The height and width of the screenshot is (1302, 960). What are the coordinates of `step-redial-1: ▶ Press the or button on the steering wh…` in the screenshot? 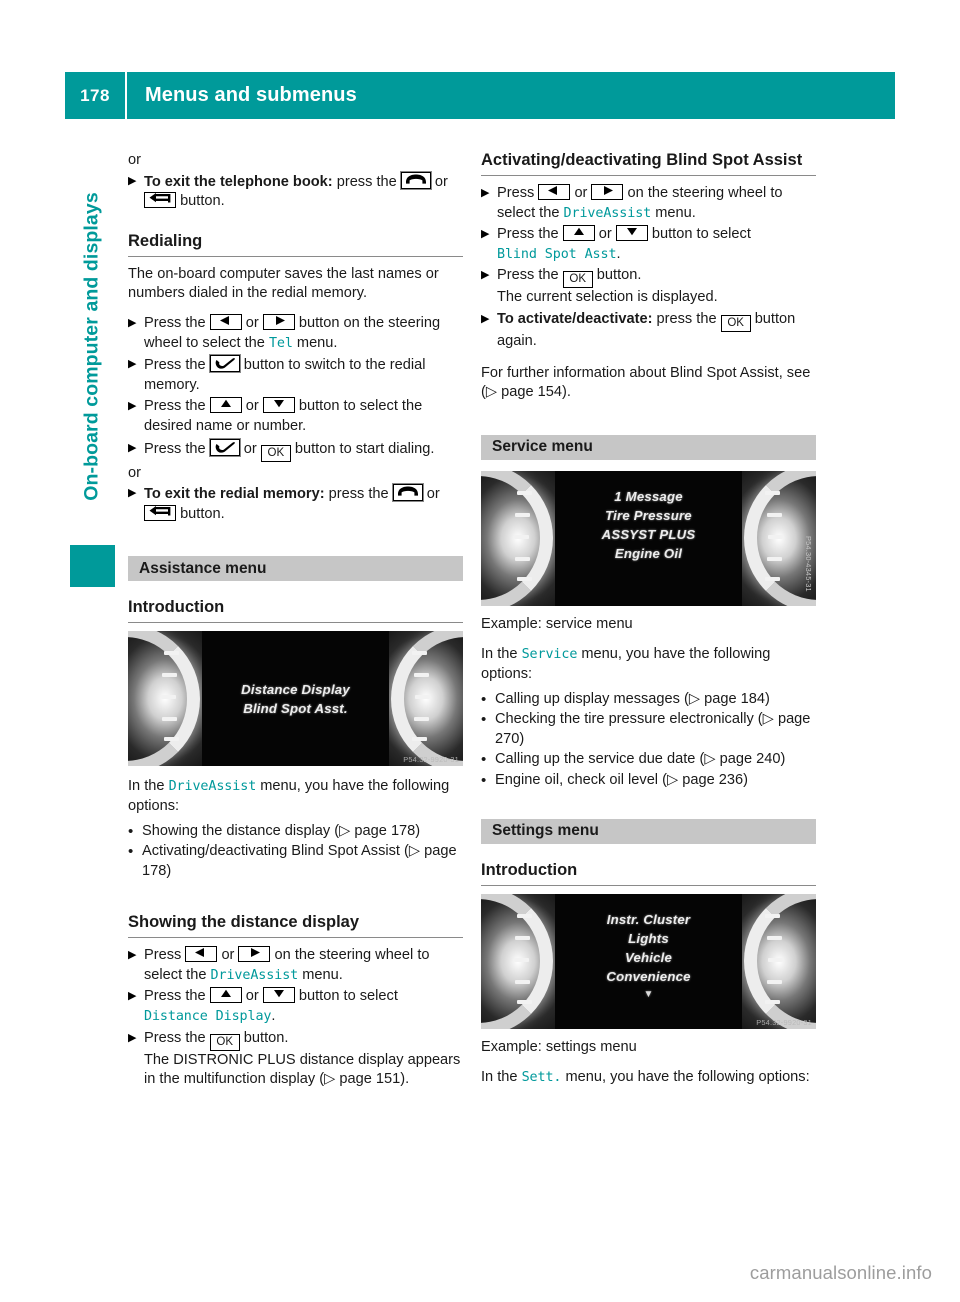 It's located at (295, 333).